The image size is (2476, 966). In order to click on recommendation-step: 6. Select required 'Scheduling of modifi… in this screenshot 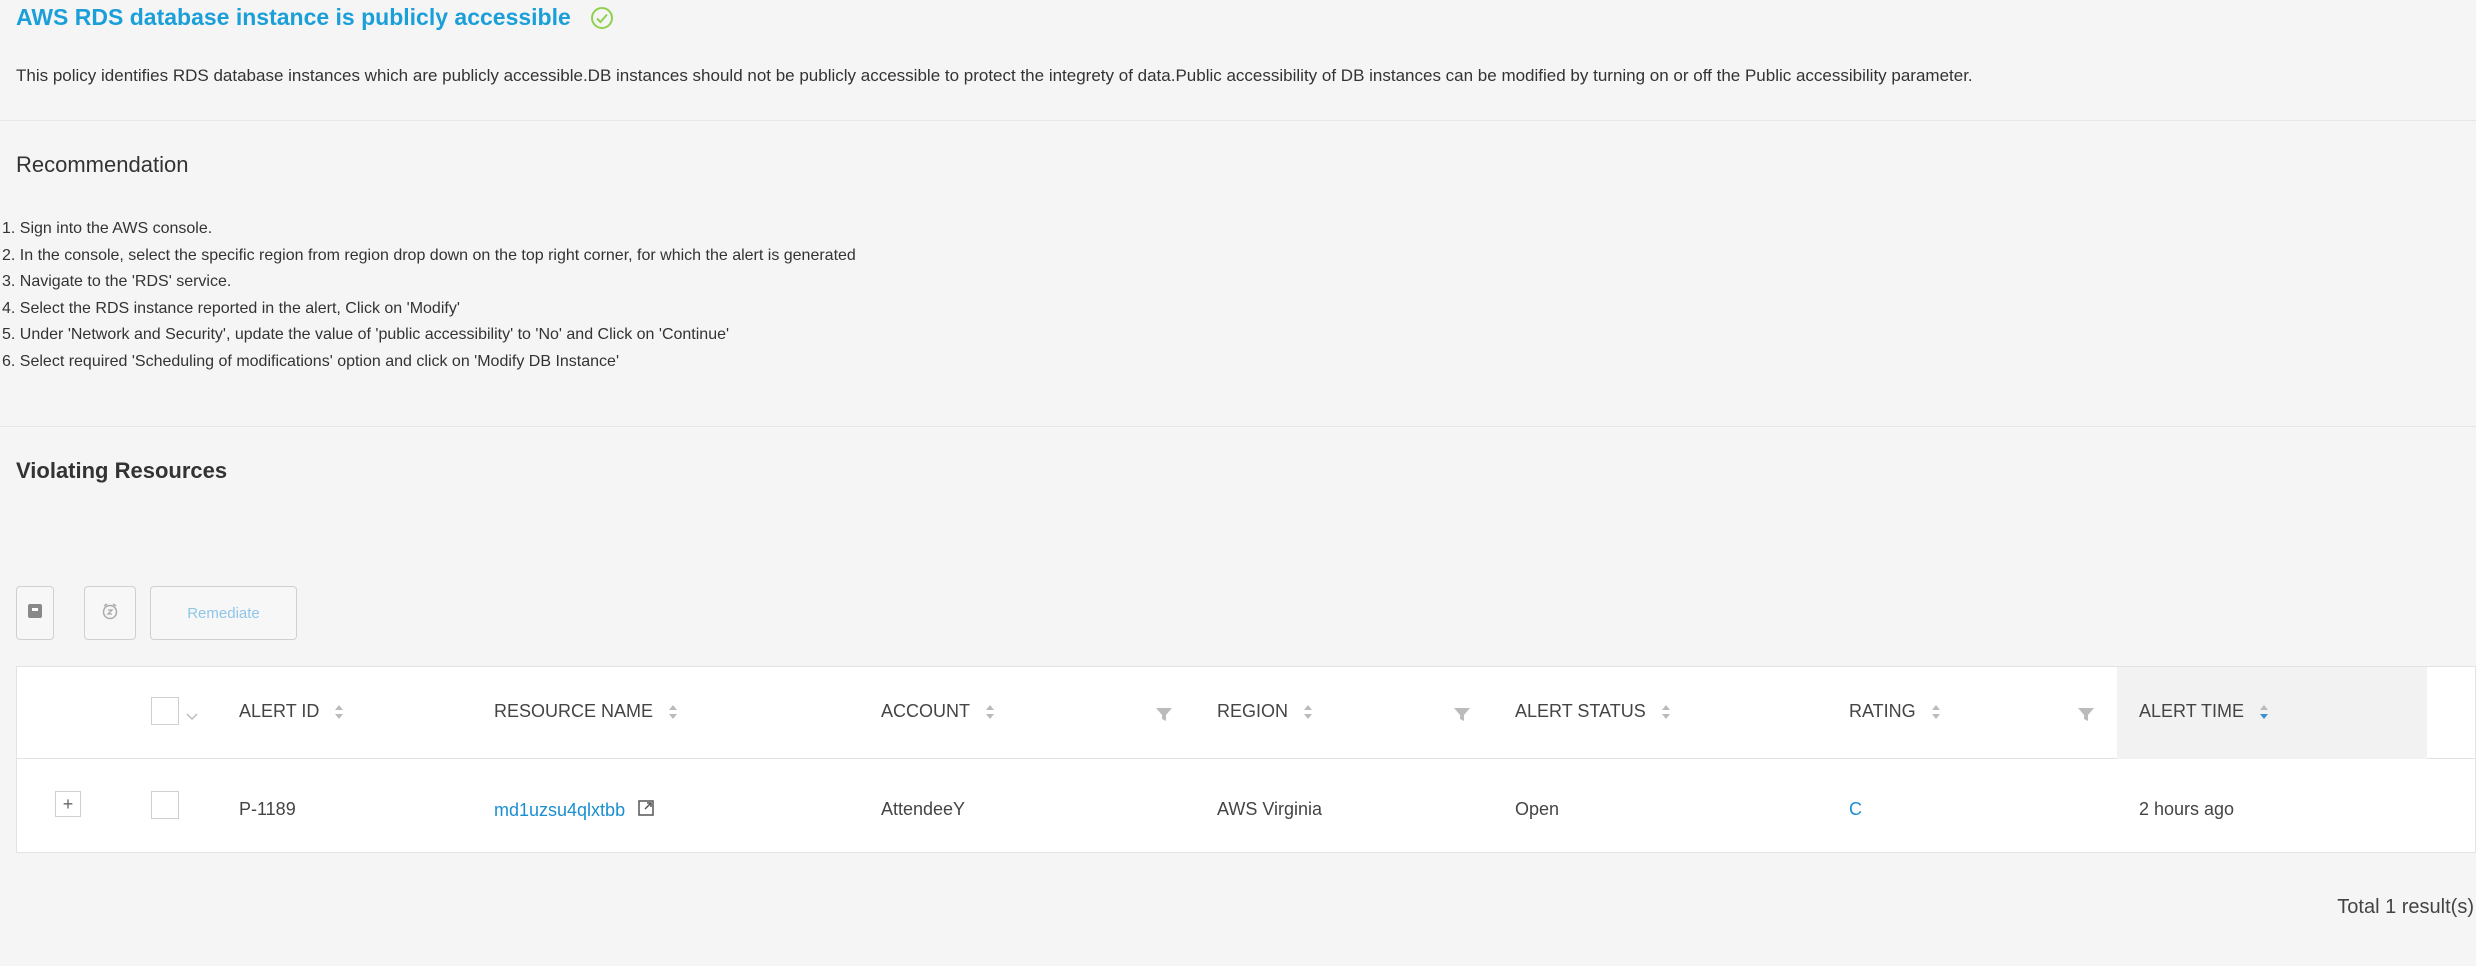, I will do `click(310, 361)`.